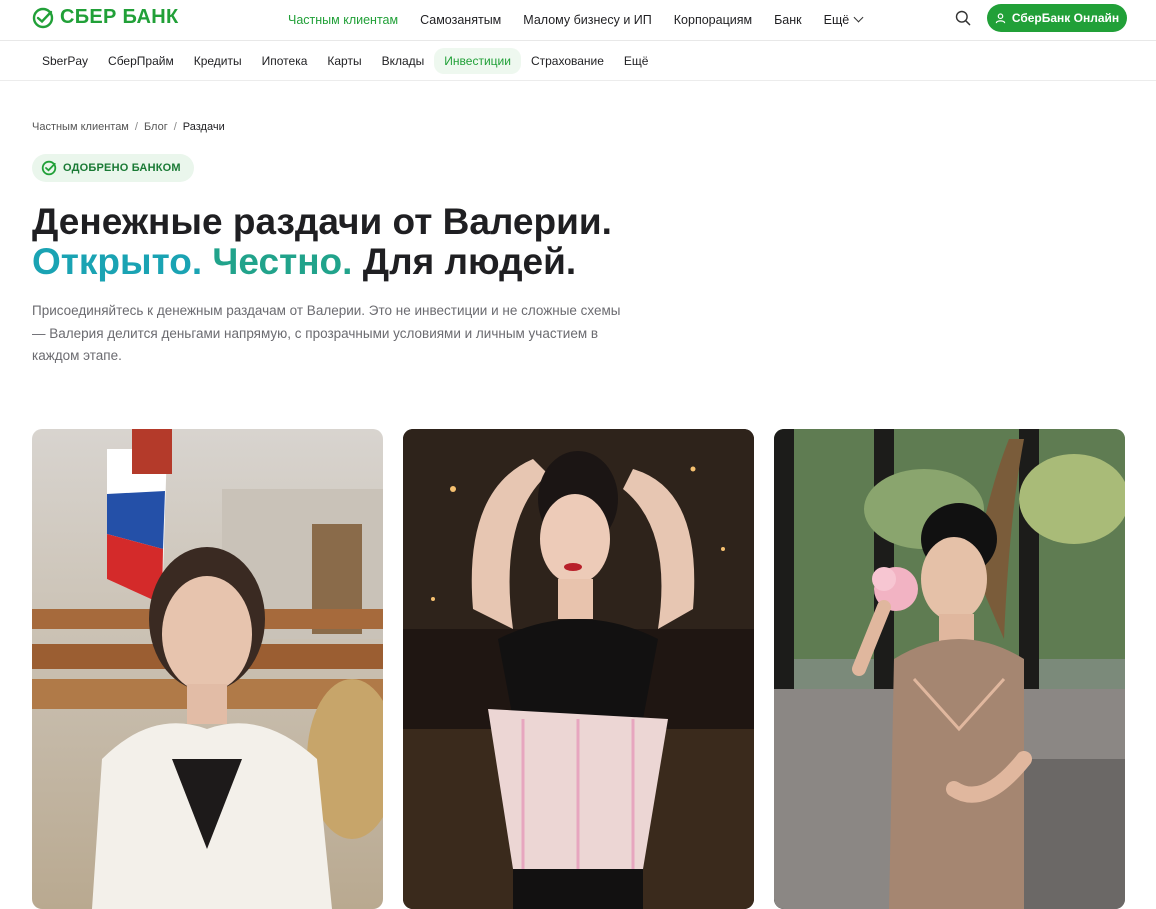 Image resolution: width=1156 pixels, height=909 pixels. Describe the element at coordinates (1065, 18) in the screenshot. I see `sberbank-online-label: СберБанк Онлайн` at that location.